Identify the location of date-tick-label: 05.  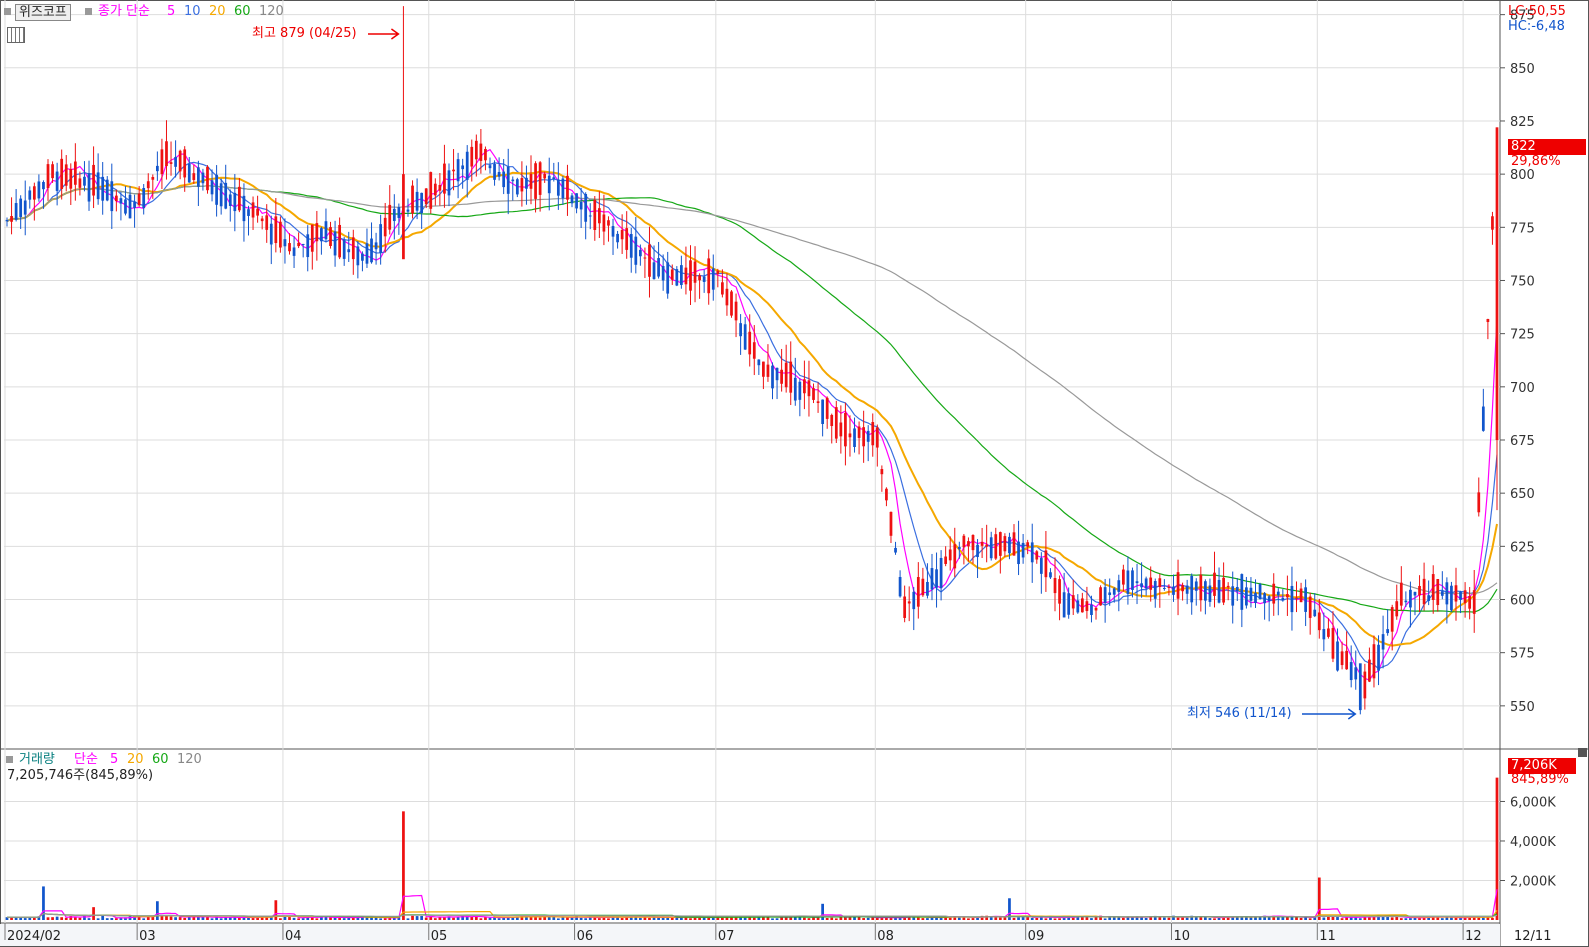
(439, 936).